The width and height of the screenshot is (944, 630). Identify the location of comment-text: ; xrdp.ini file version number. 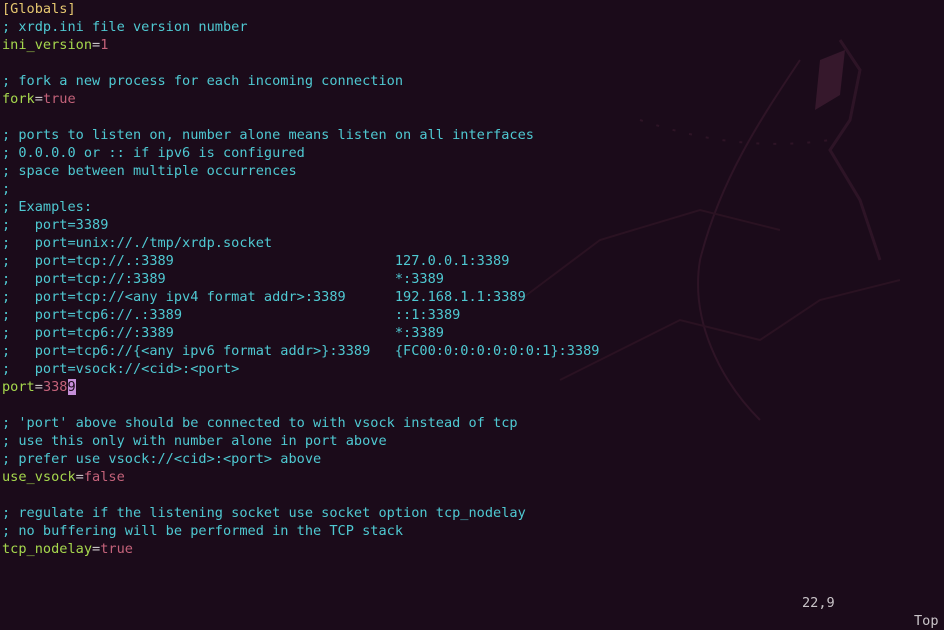
(125, 27).